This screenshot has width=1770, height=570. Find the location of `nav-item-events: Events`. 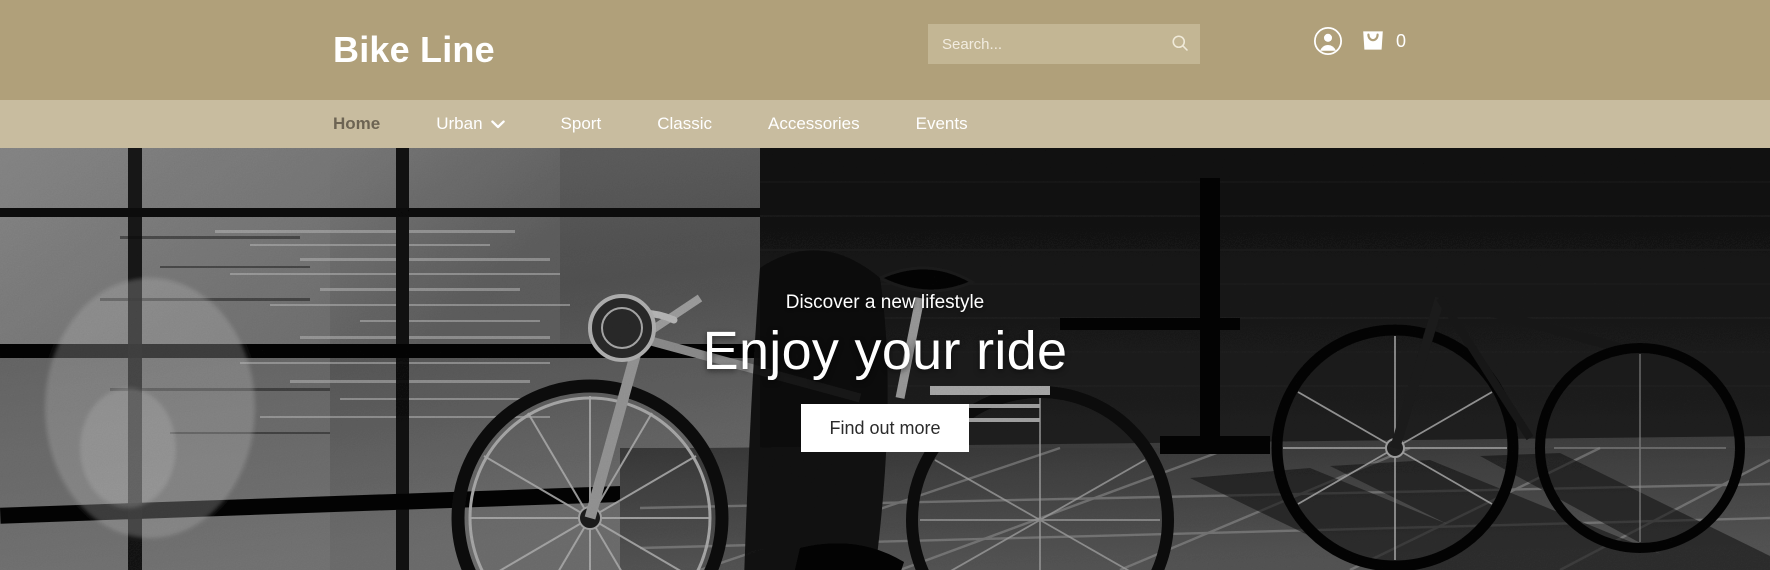

nav-item-events: Events is located at coordinates (942, 124).